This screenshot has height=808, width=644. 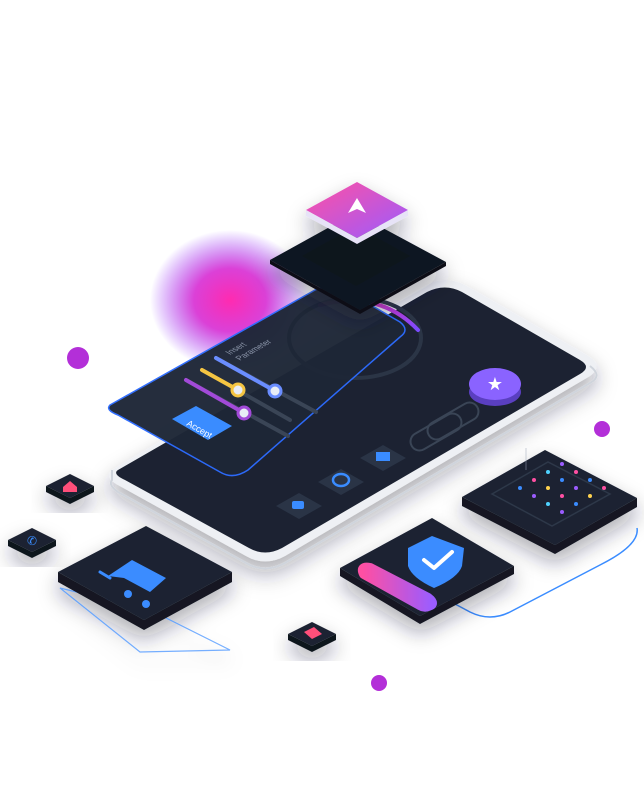 I want to click on shield-tile, so click(x=427, y=571).